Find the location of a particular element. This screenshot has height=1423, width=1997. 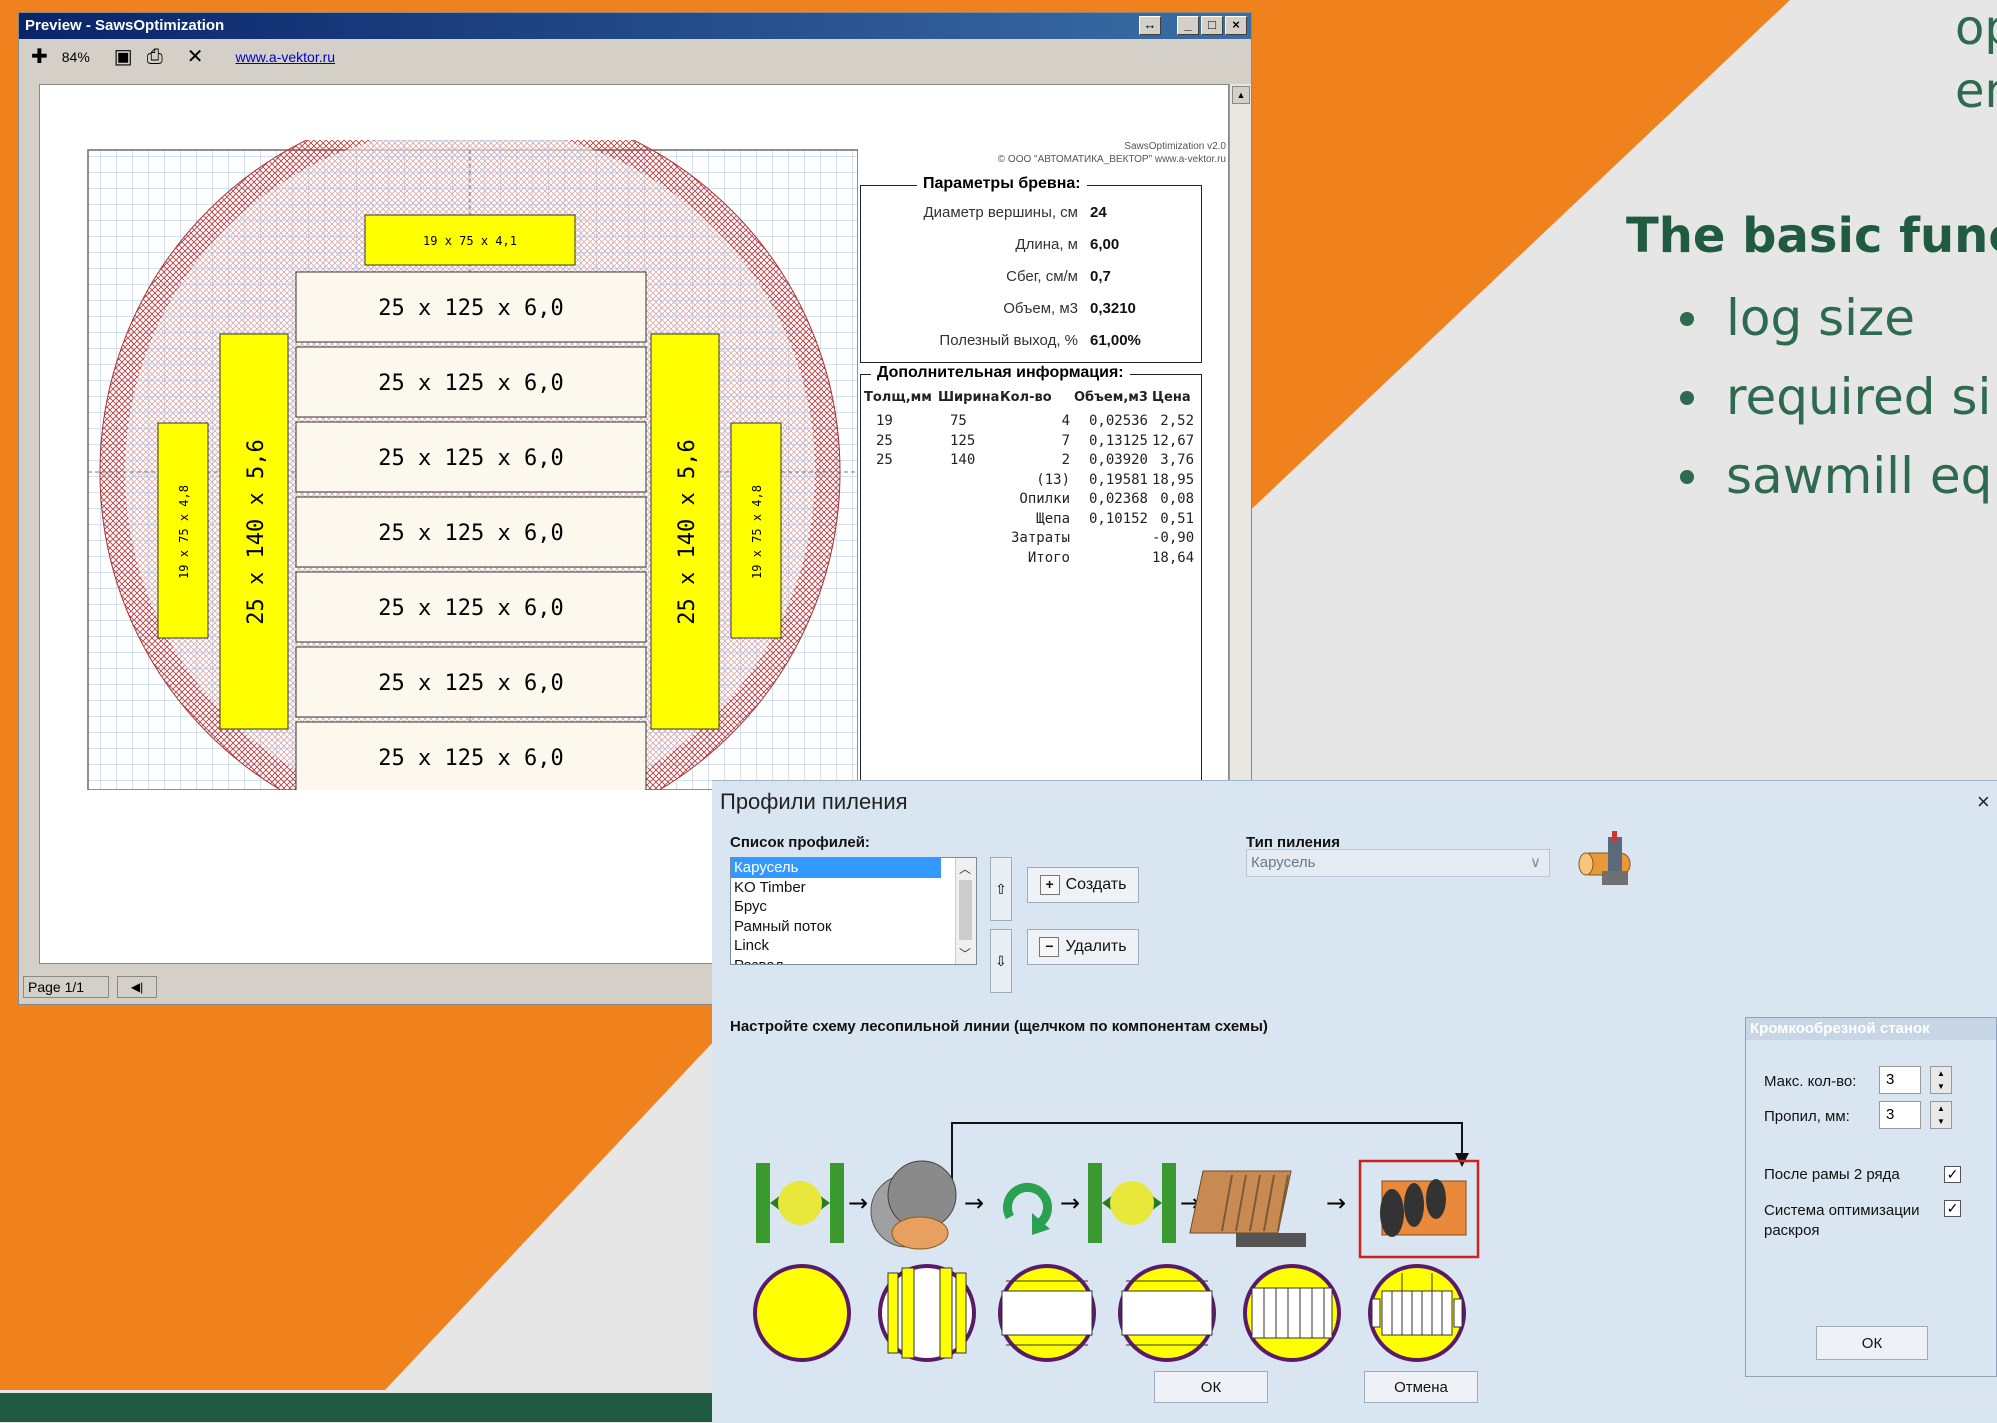

multi-saw-icon is located at coordinates (1247, 1208).